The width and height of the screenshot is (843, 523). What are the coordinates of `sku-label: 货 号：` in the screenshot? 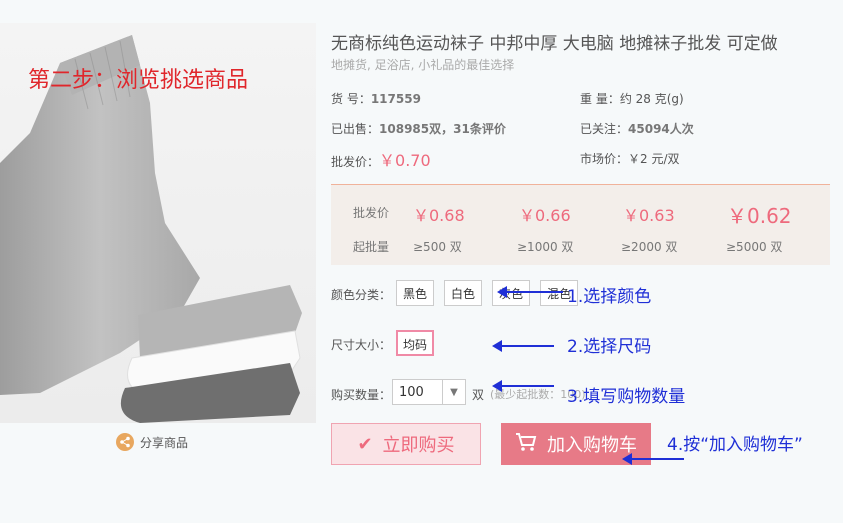 It's located at (351, 99).